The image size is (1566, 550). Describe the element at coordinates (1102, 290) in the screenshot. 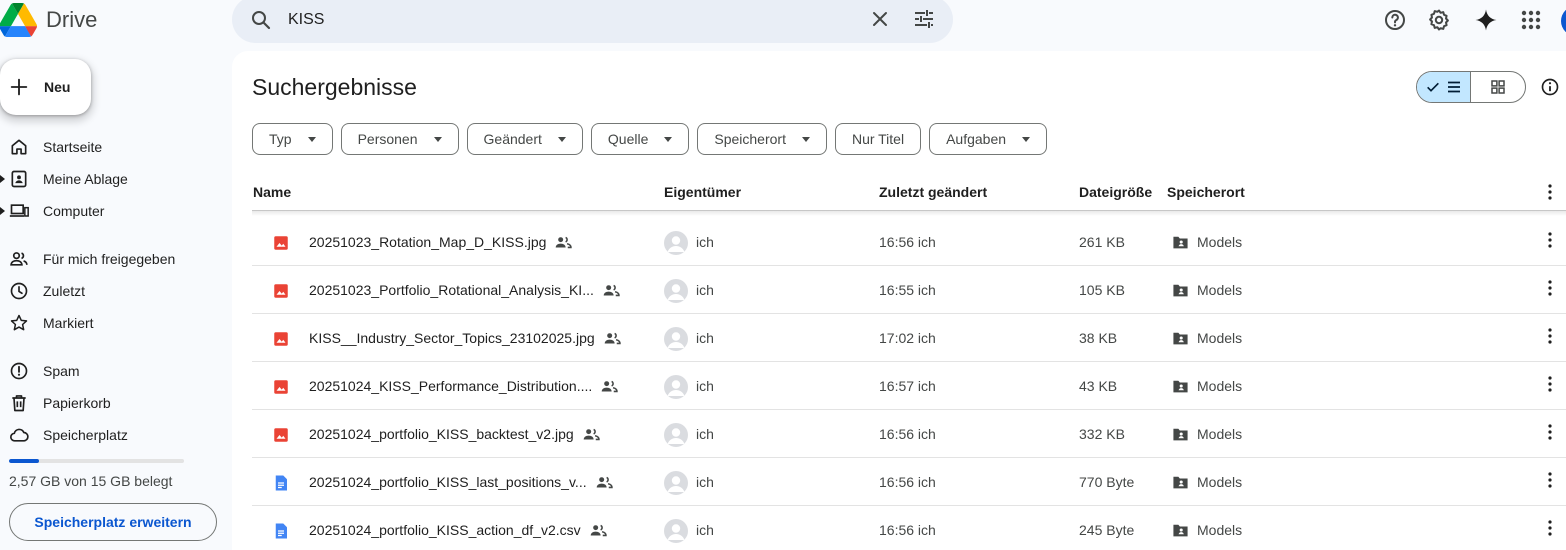

I see `file-size: 105 KB` at that location.